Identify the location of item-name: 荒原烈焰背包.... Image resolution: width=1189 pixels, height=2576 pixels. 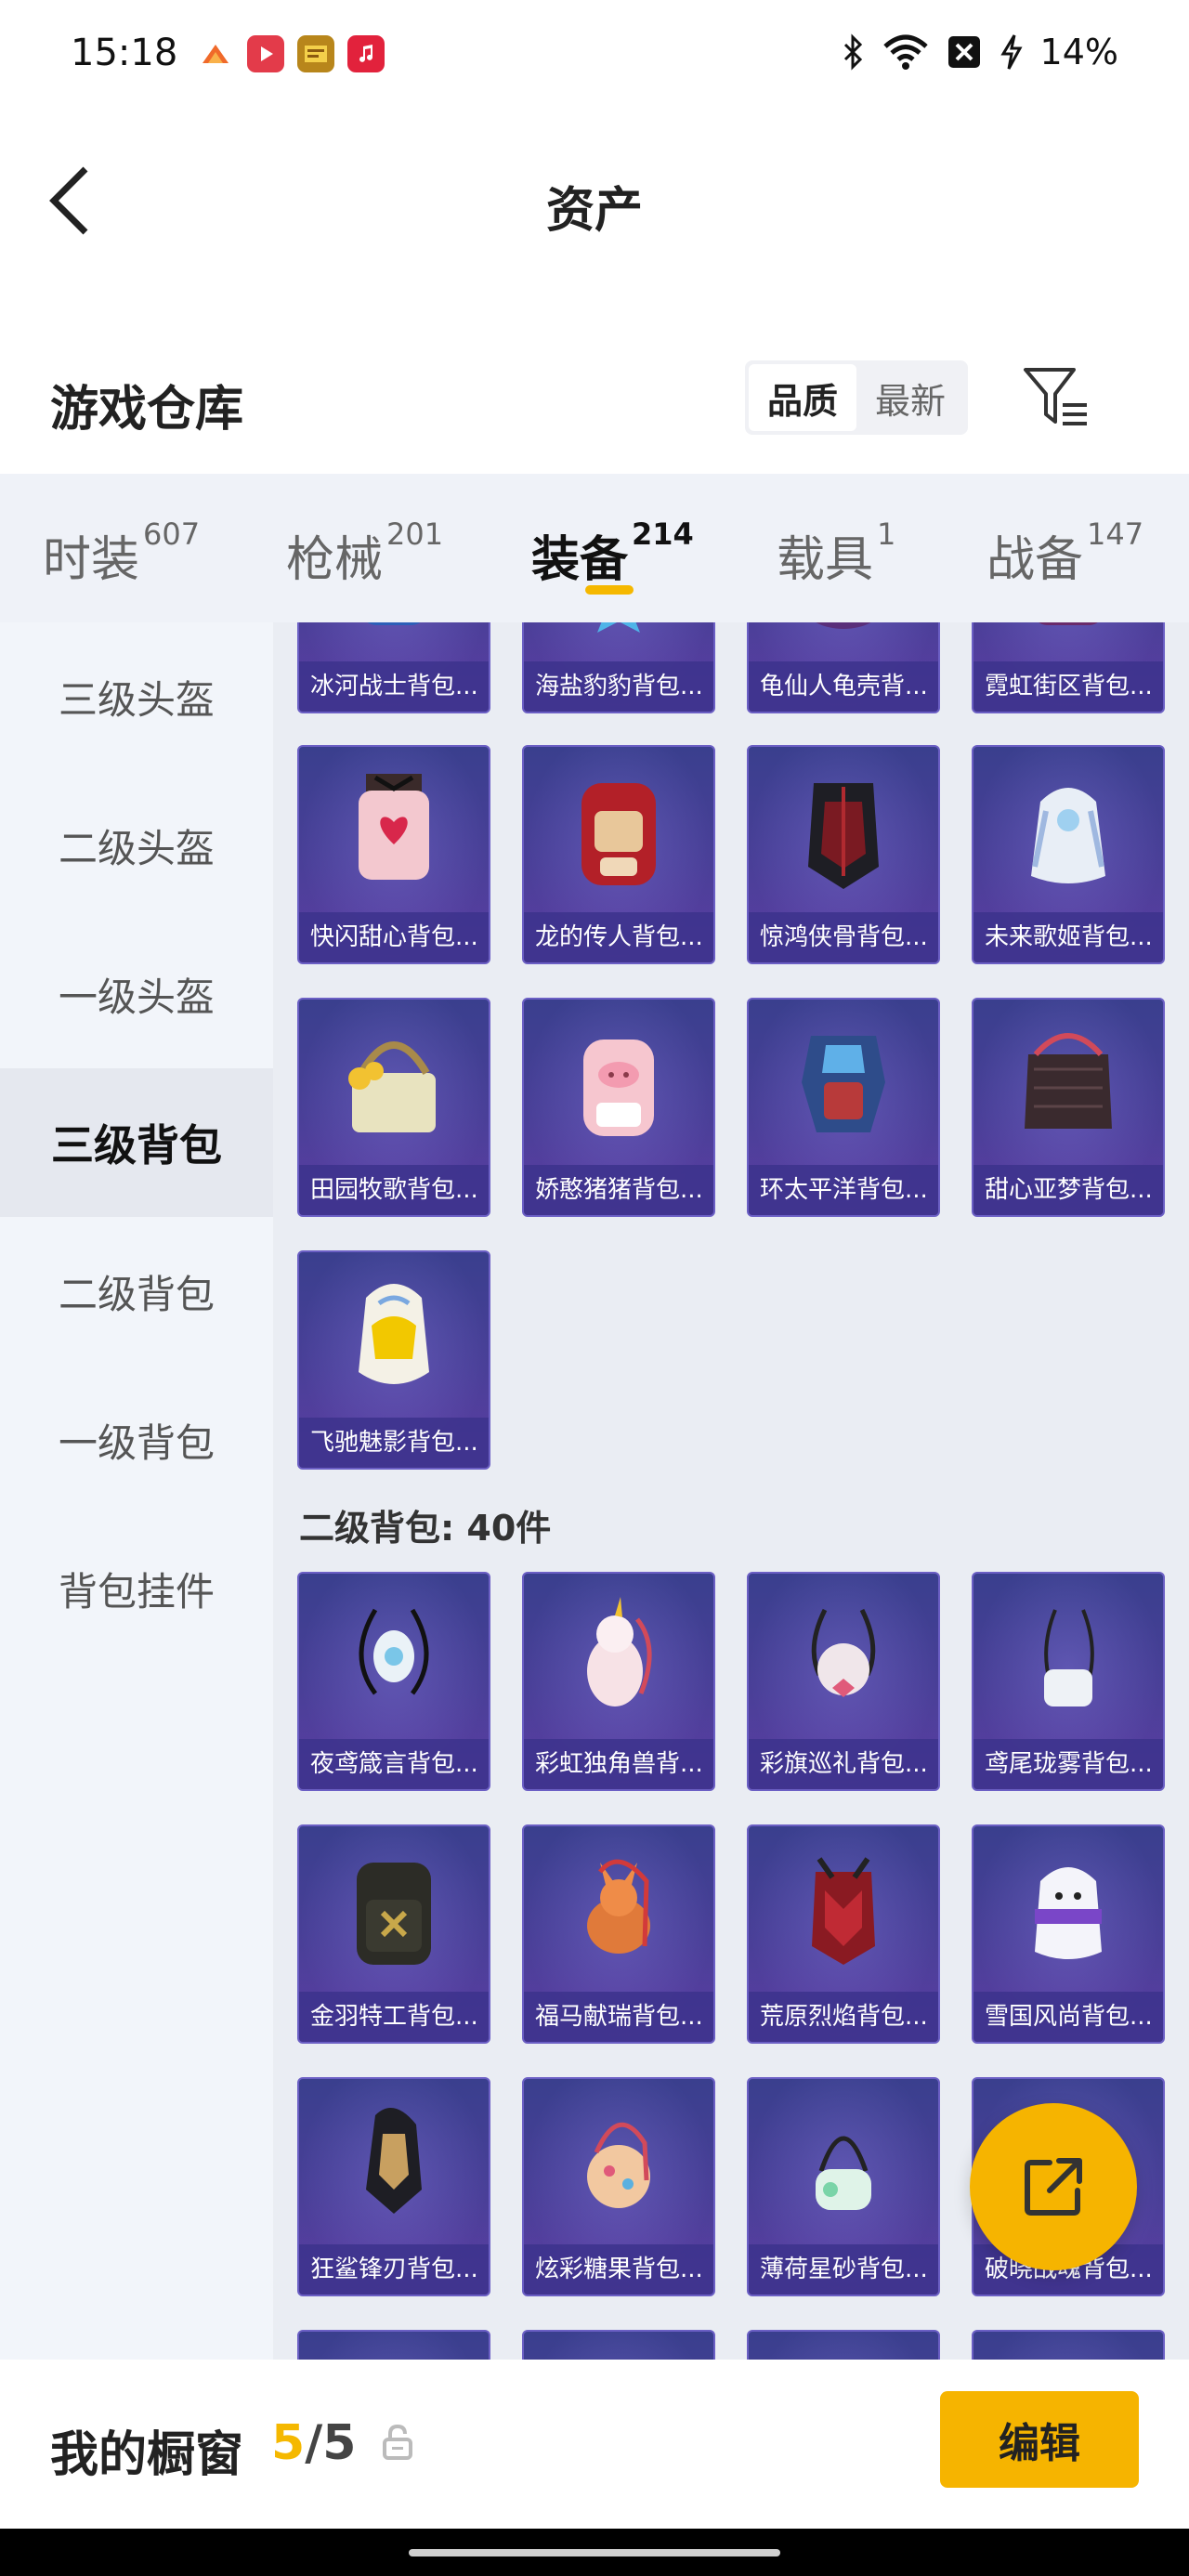
(844, 2017).